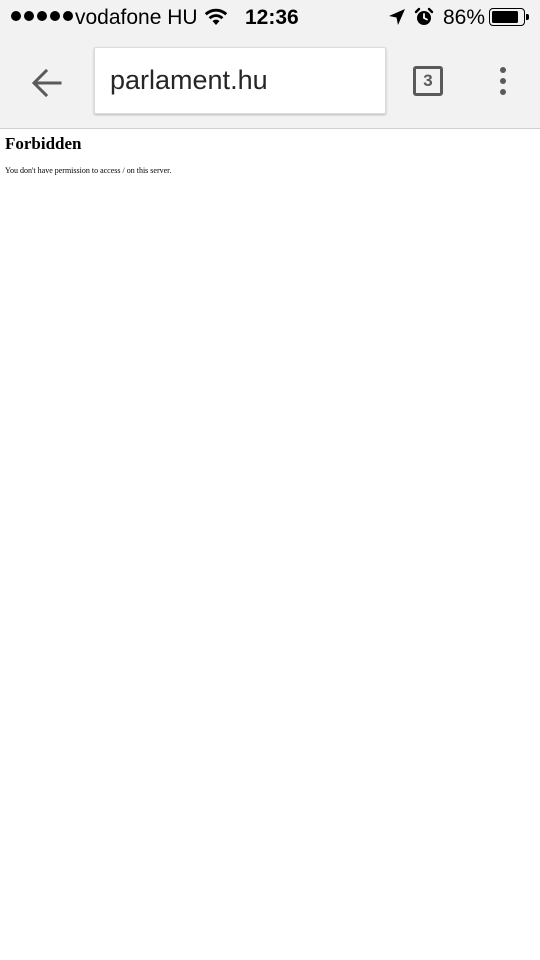 This screenshot has height=960, width=540. What do you see at coordinates (397, 17) in the screenshot?
I see `location-arrow-icon` at bounding box center [397, 17].